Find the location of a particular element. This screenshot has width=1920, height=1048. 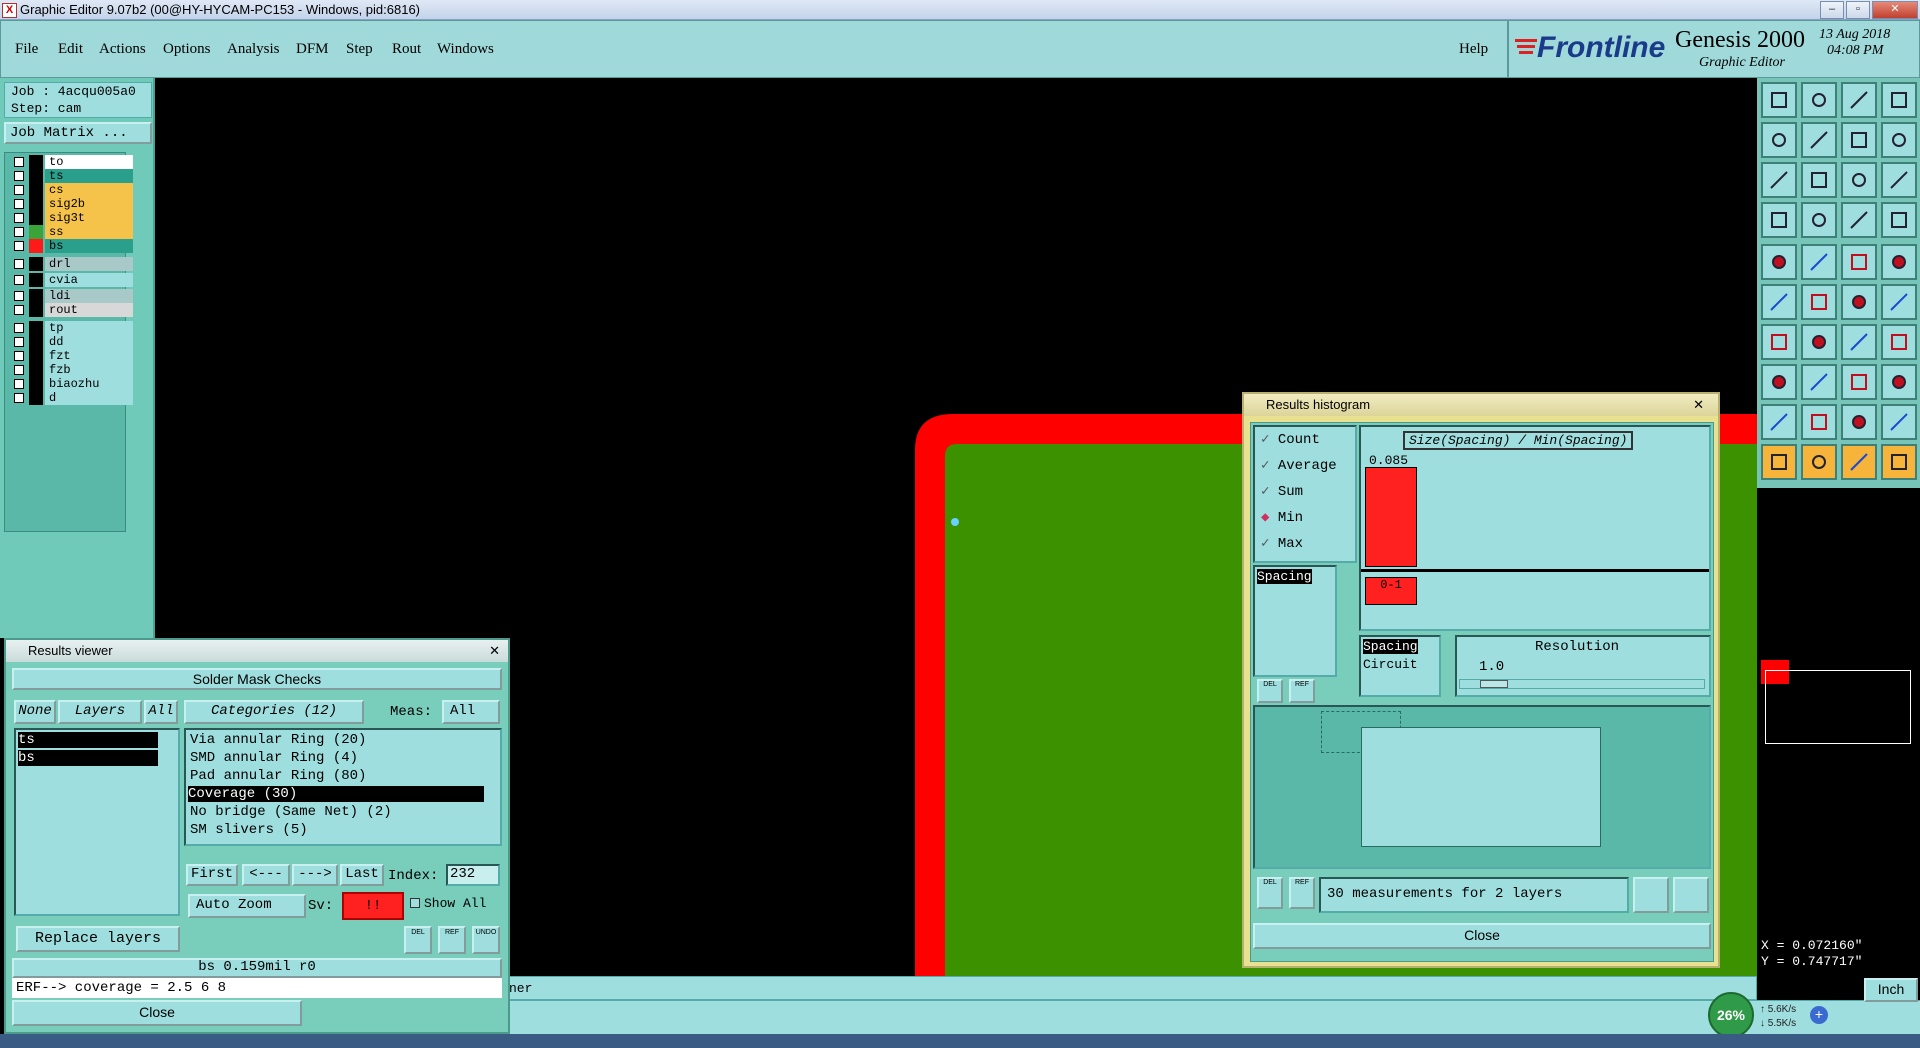

ruler-icon is located at coordinates (1859, 262).